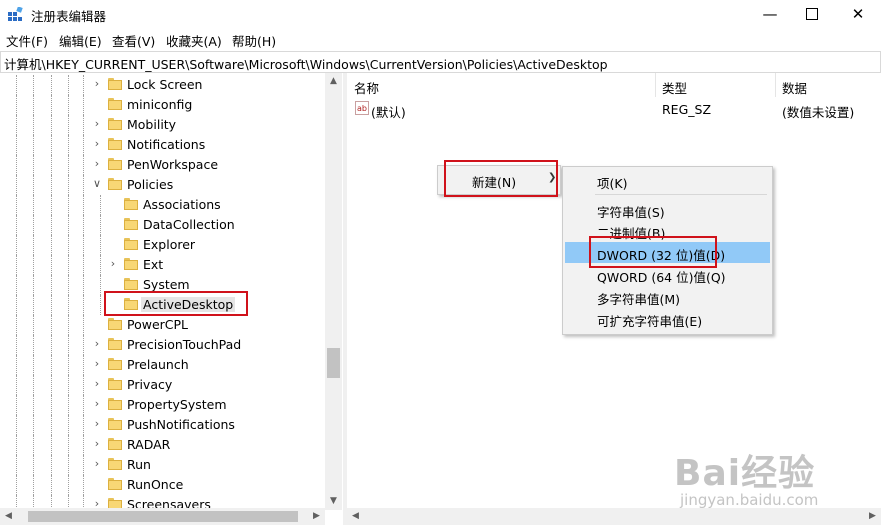 This screenshot has height=525, width=881. I want to click on tree-item: › Lock Screen, so click(162, 85).